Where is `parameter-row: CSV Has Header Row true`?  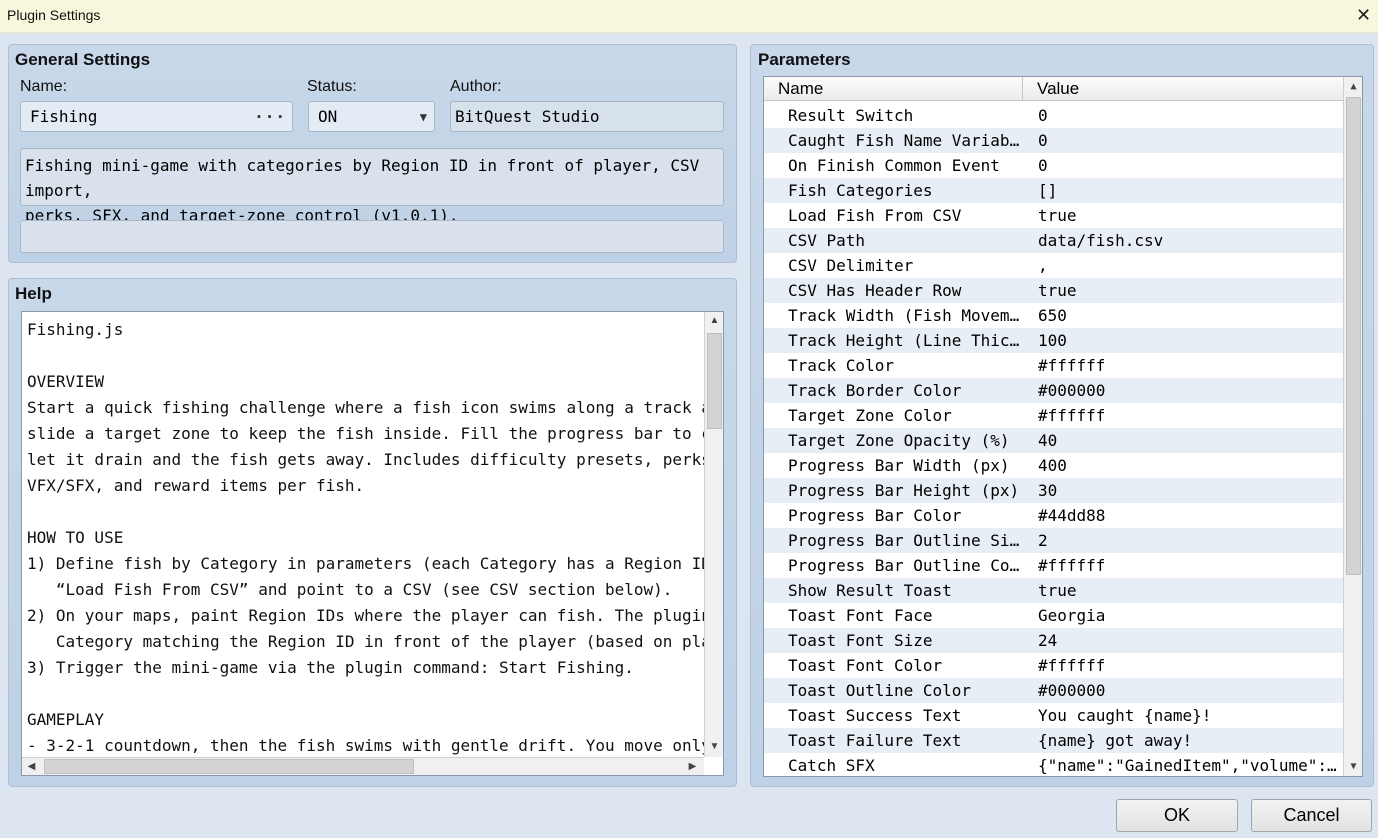
parameter-row: CSV Has Header Row true is located at coordinates (1053, 290).